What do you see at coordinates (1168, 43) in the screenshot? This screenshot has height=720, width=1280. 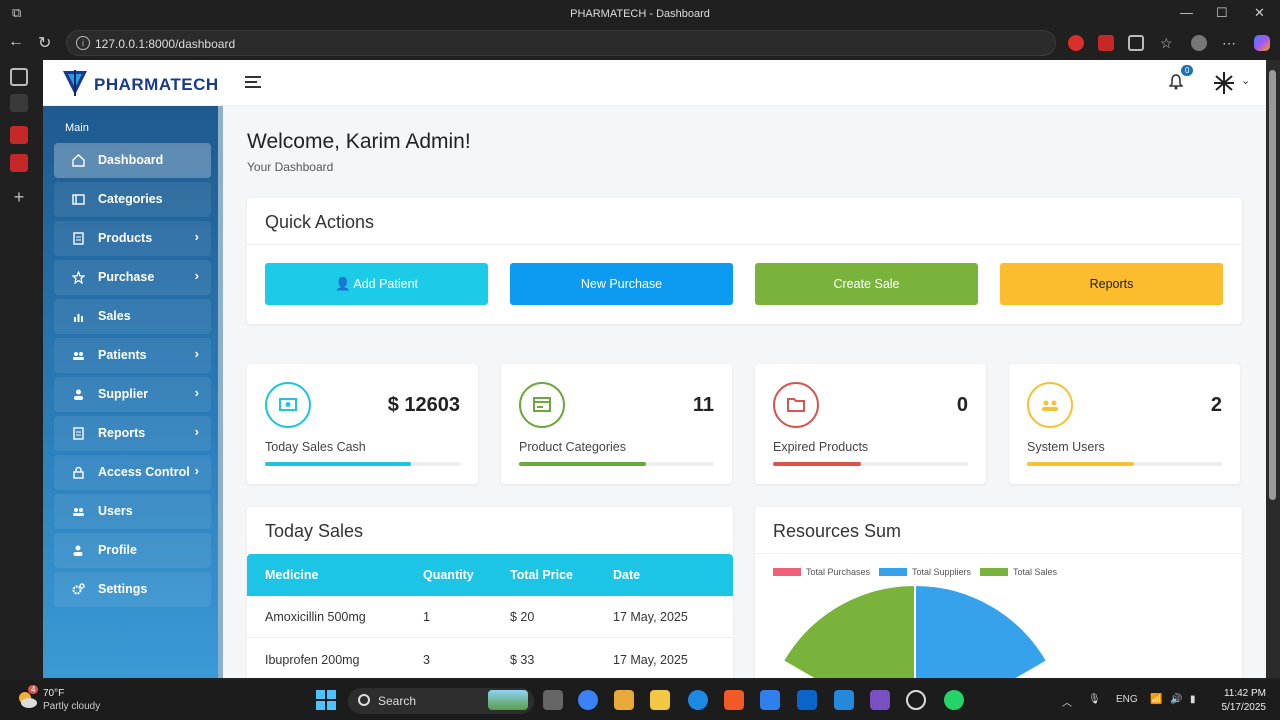 I see `favorites-icon: ☆` at bounding box center [1168, 43].